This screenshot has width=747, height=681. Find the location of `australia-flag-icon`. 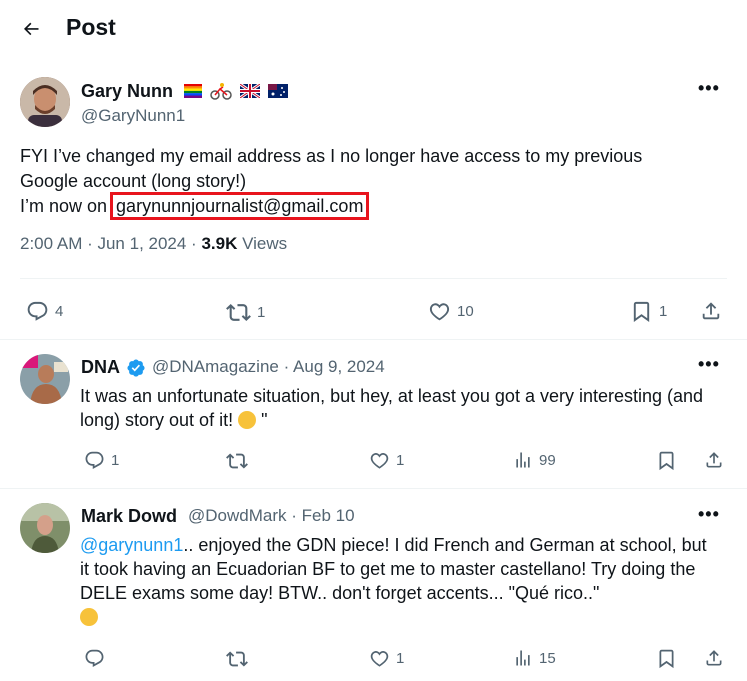

australia-flag-icon is located at coordinates (278, 91).